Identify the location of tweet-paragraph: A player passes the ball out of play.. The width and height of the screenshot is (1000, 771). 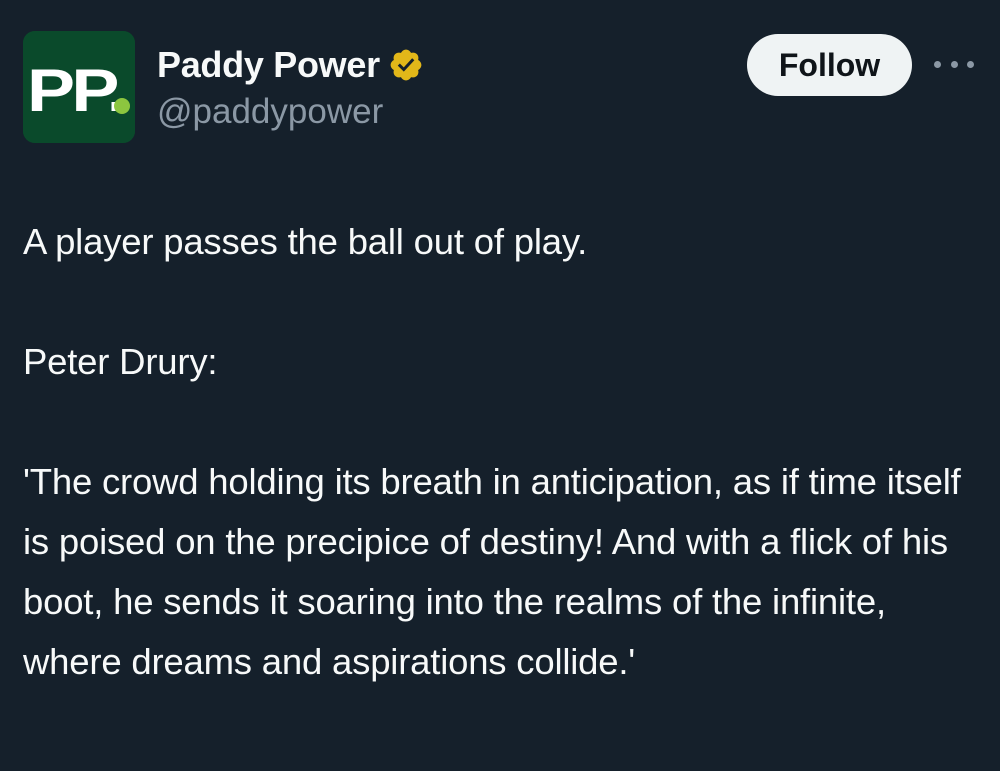
(305, 241).